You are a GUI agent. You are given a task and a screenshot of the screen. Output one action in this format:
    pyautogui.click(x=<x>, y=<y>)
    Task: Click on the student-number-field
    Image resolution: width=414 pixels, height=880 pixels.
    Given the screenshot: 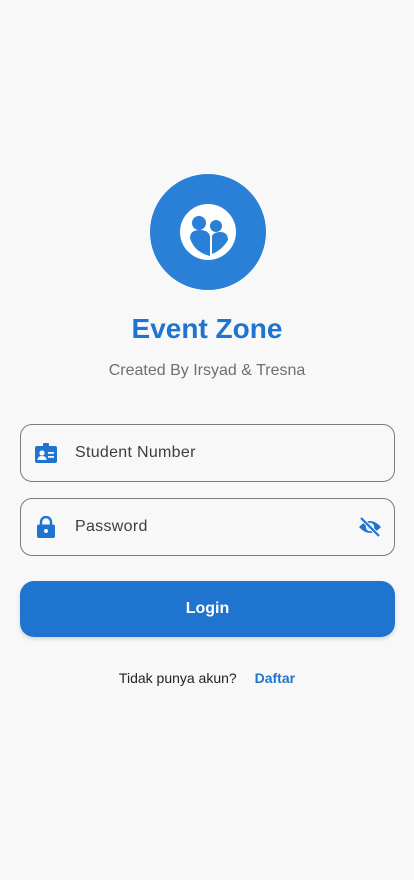 What is the action you would take?
    pyautogui.click(x=207, y=453)
    